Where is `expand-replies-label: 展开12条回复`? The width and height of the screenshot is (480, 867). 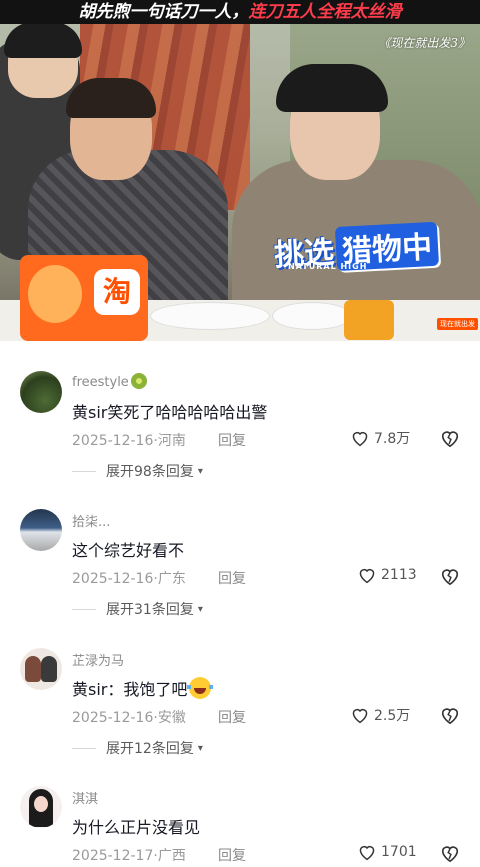 expand-replies-label: 展开12条回复 is located at coordinates (150, 749).